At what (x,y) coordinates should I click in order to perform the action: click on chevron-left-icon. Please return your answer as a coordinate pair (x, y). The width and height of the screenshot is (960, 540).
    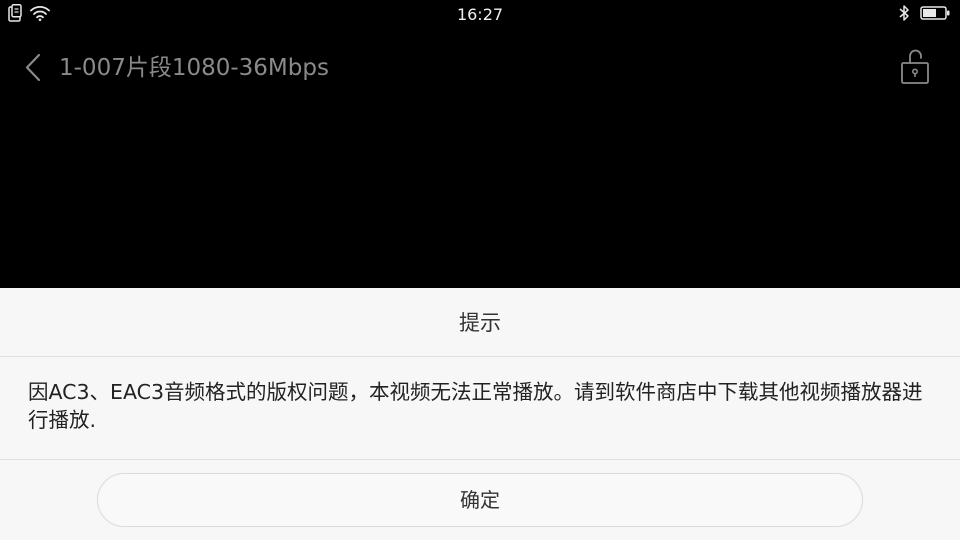
    Looking at the image, I should click on (35, 70).